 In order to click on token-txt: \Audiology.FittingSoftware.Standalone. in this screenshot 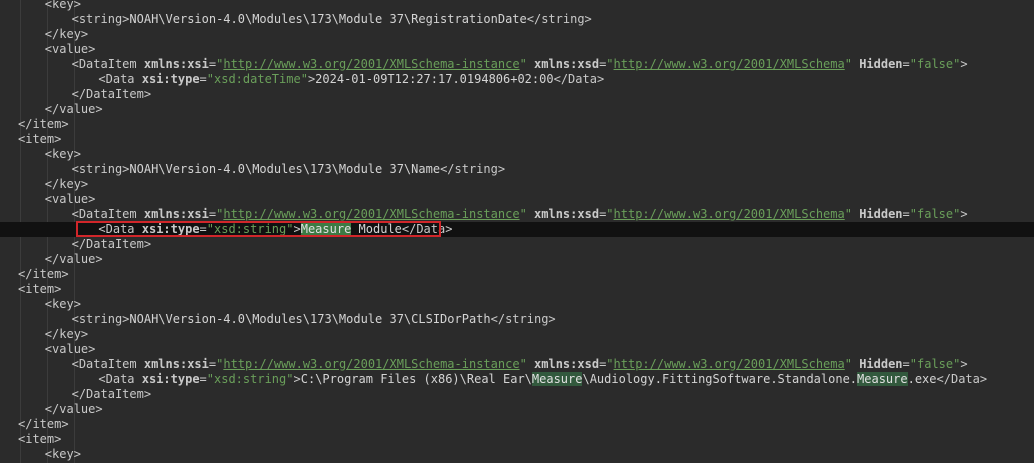, I will do `click(720, 379)`.